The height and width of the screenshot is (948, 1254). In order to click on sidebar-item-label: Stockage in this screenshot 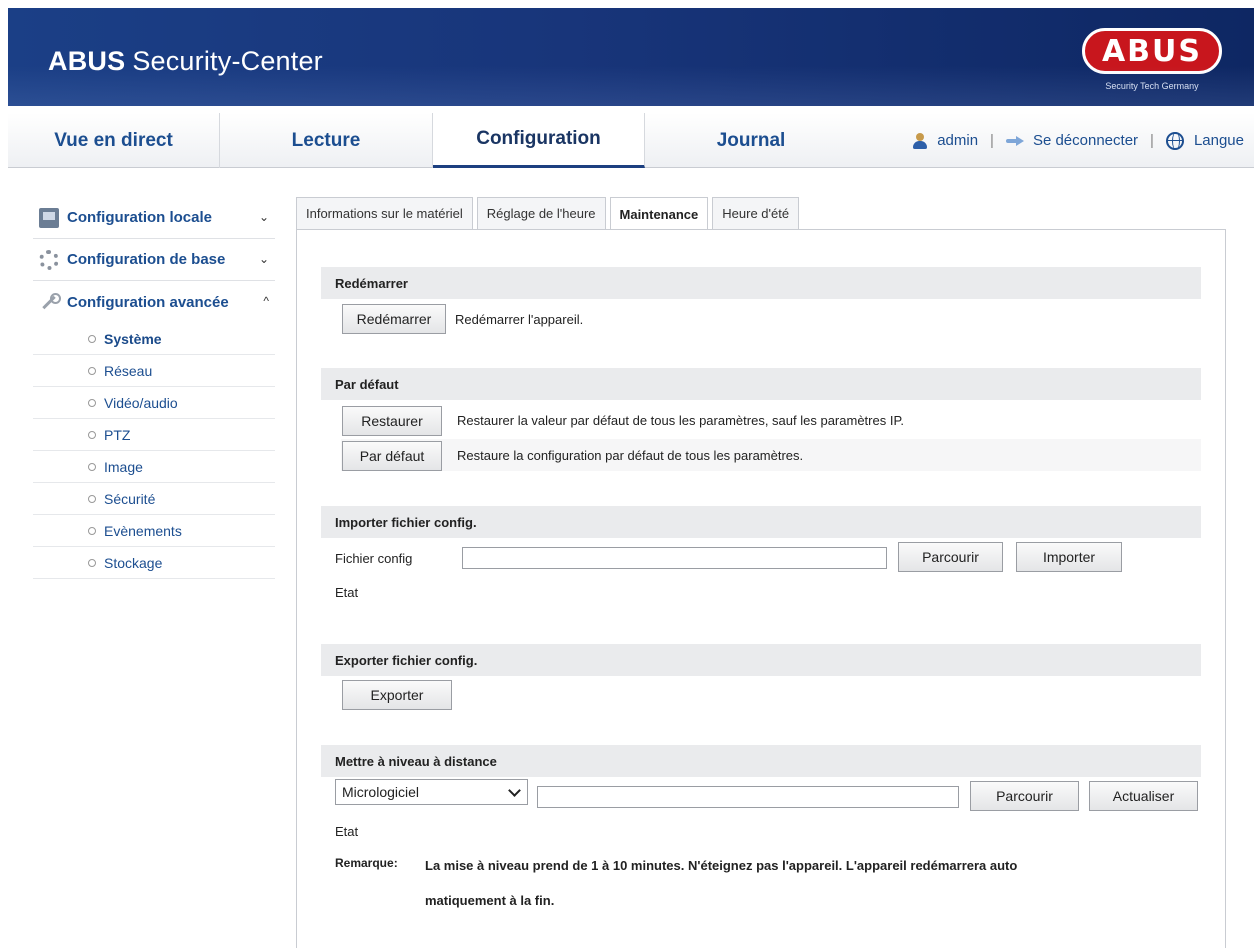, I will do `click(133, 562)`.